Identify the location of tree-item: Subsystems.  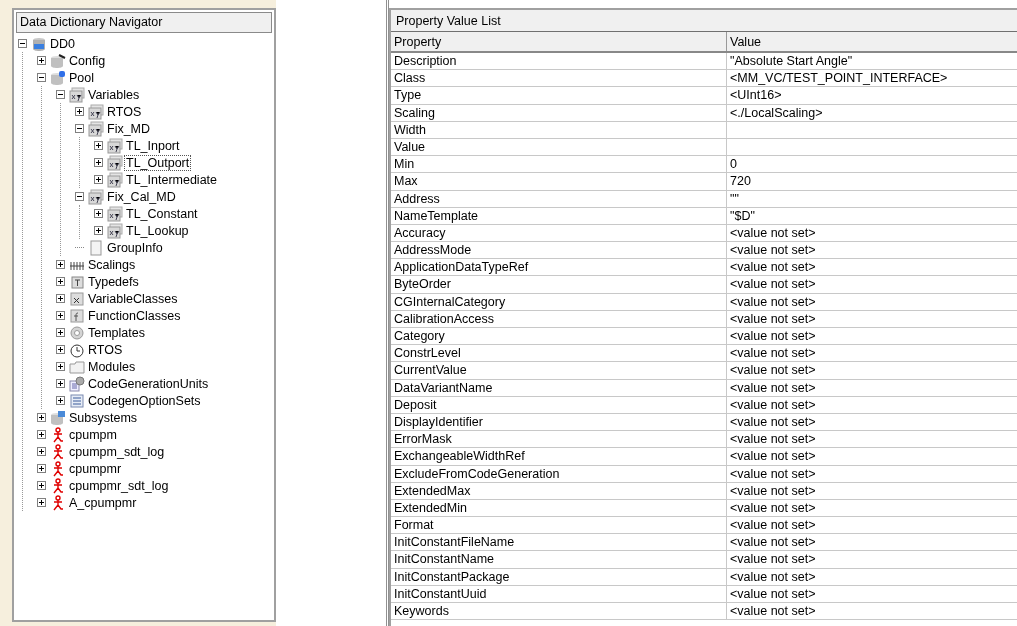
(103, 417).